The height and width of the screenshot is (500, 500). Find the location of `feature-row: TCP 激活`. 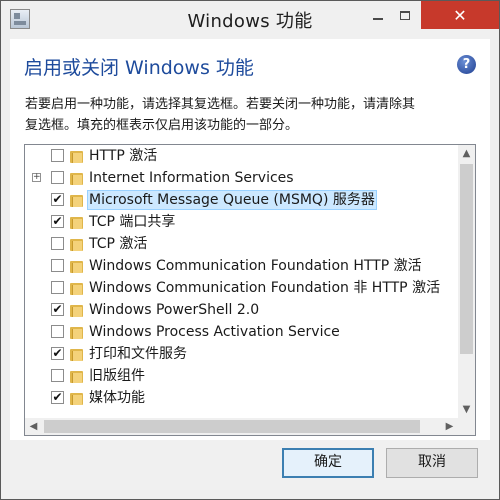

feature-row: TCP 激活 is located at coordinates (242, 244).